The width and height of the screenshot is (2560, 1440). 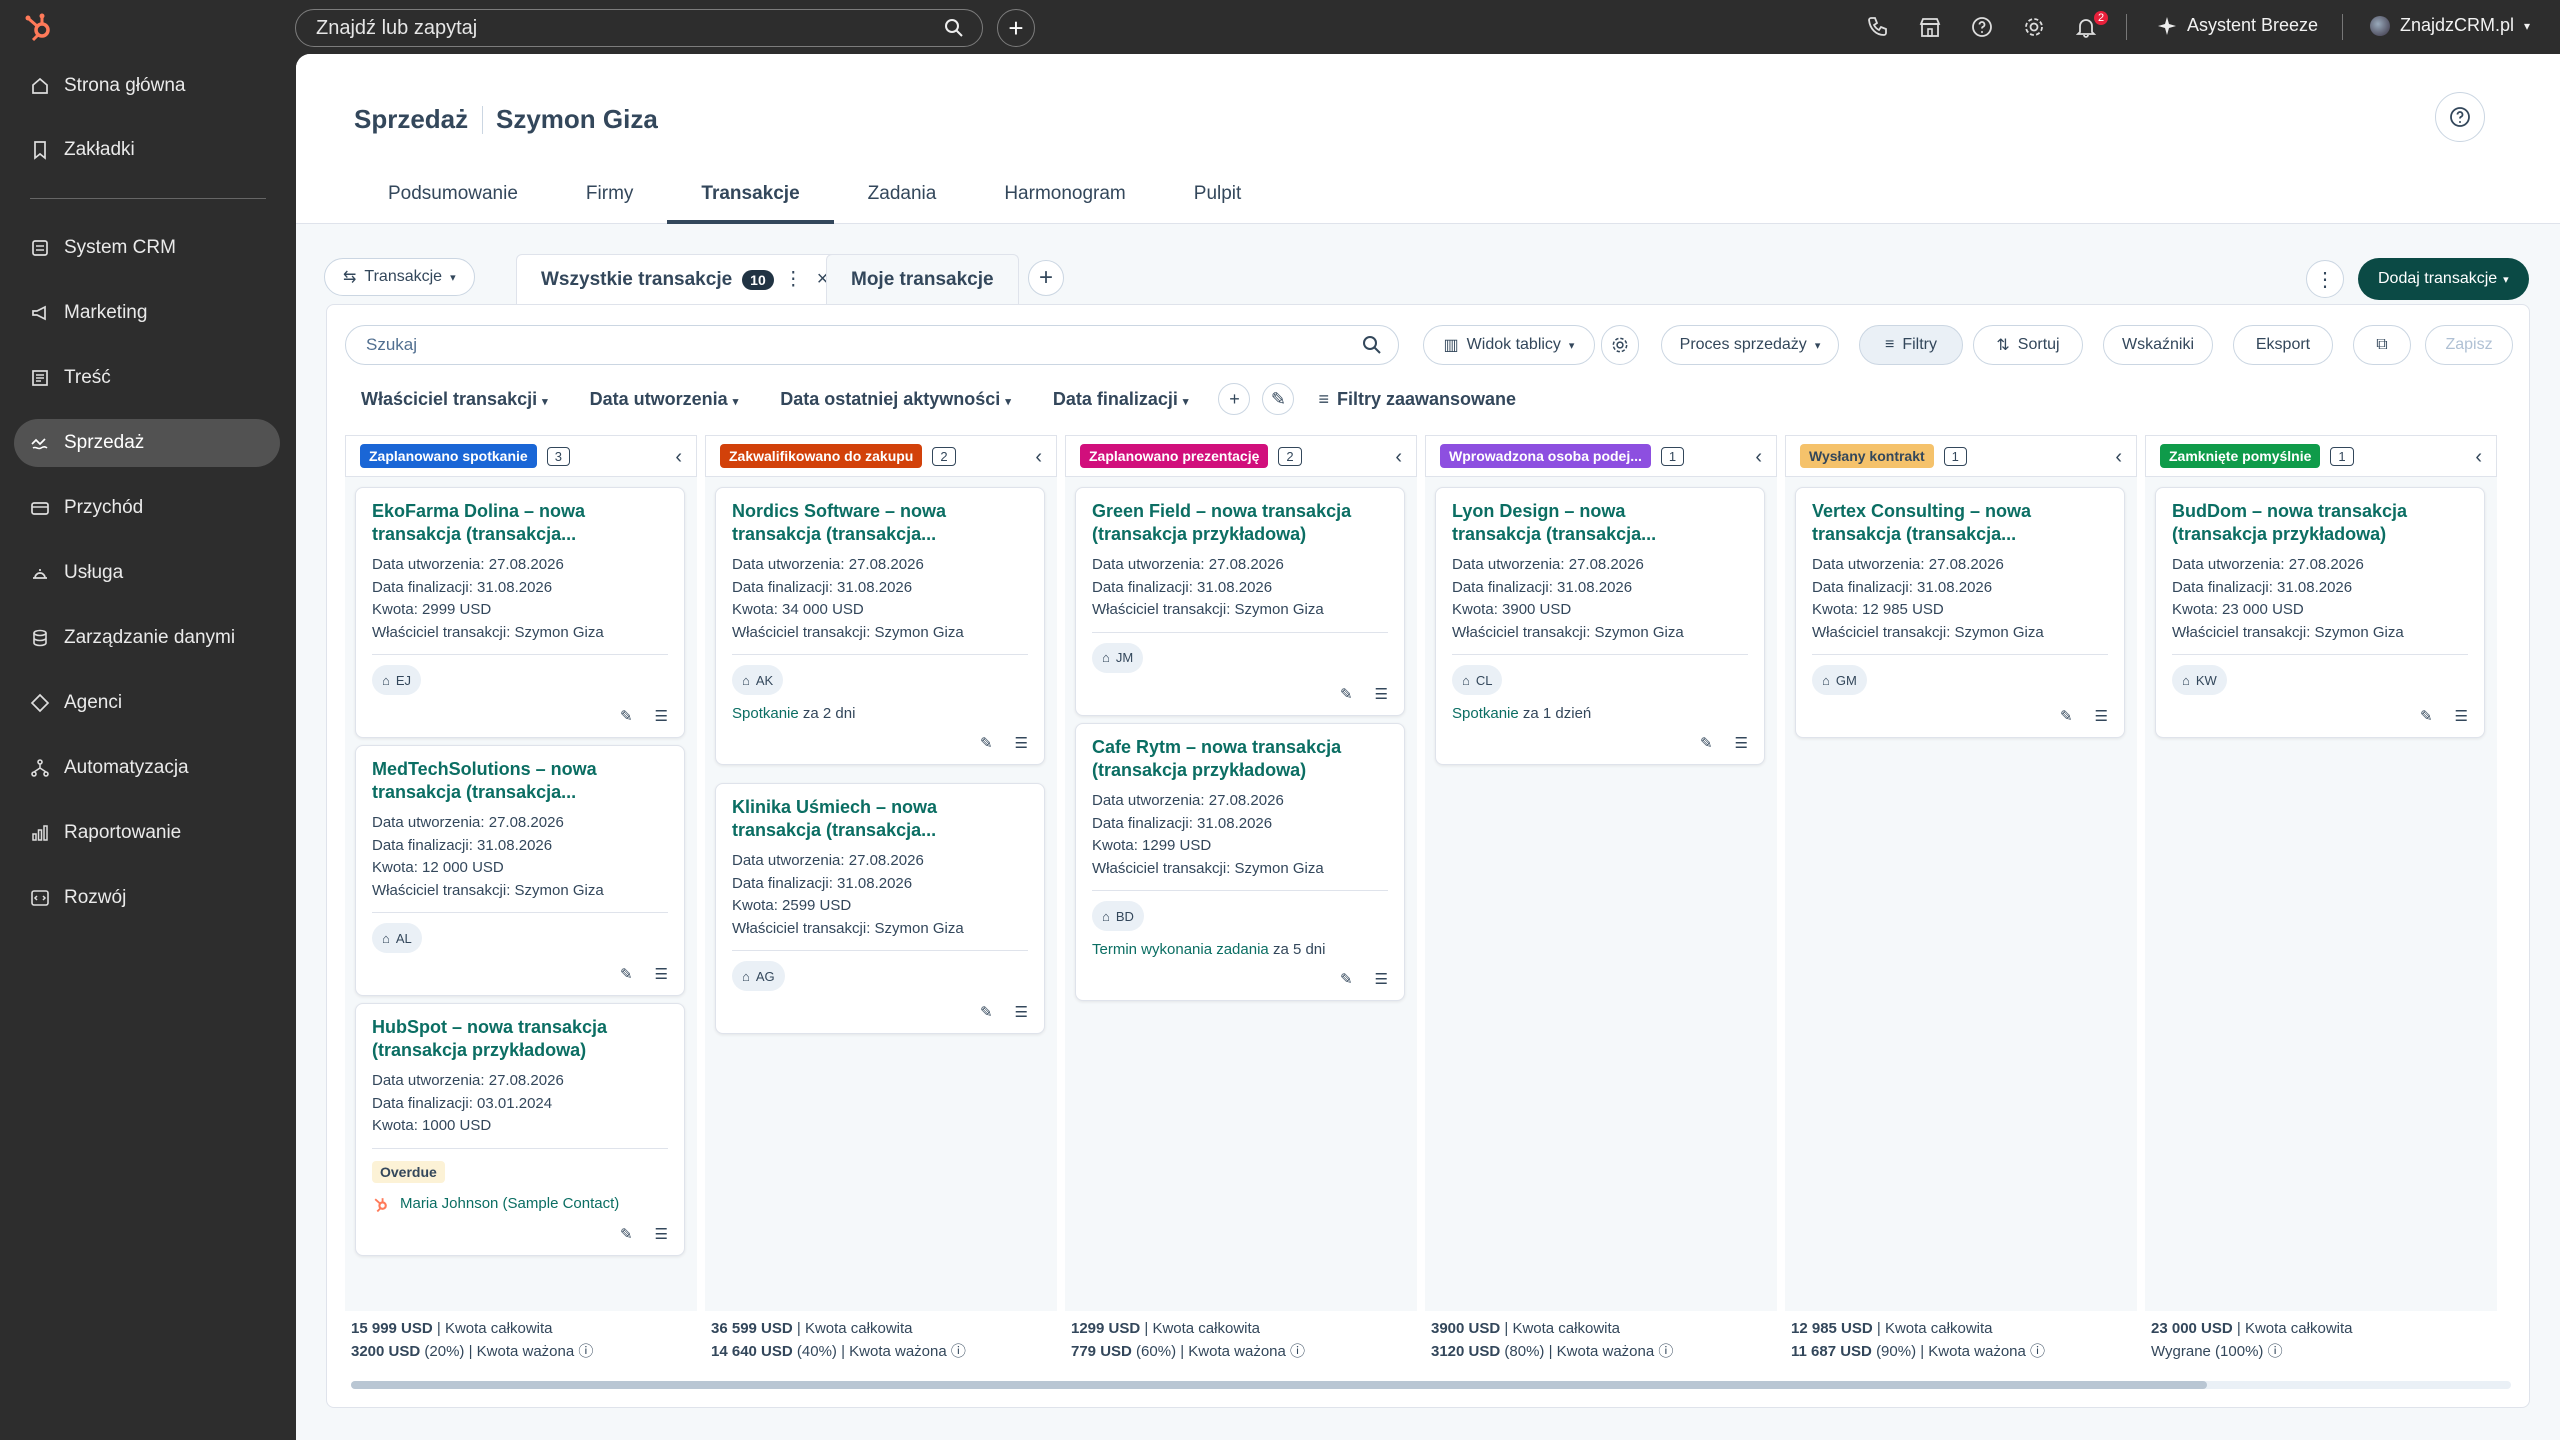 What do you see at coordinates (1278, 399) in the screenshot?
I see `edit-filters-button: ✎` at bounding box center [1278, 399].